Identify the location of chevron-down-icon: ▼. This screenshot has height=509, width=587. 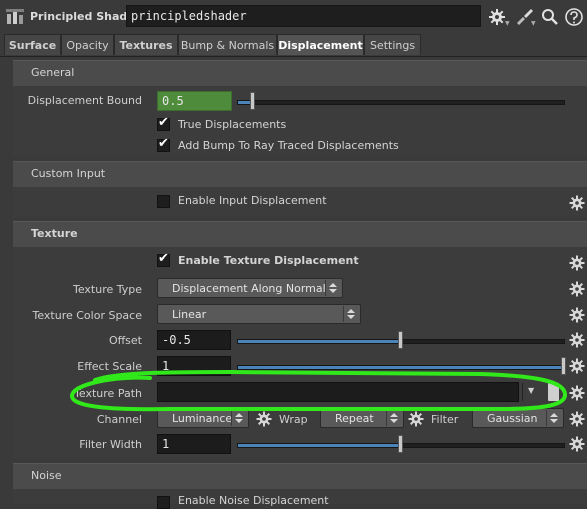
(531, 390).